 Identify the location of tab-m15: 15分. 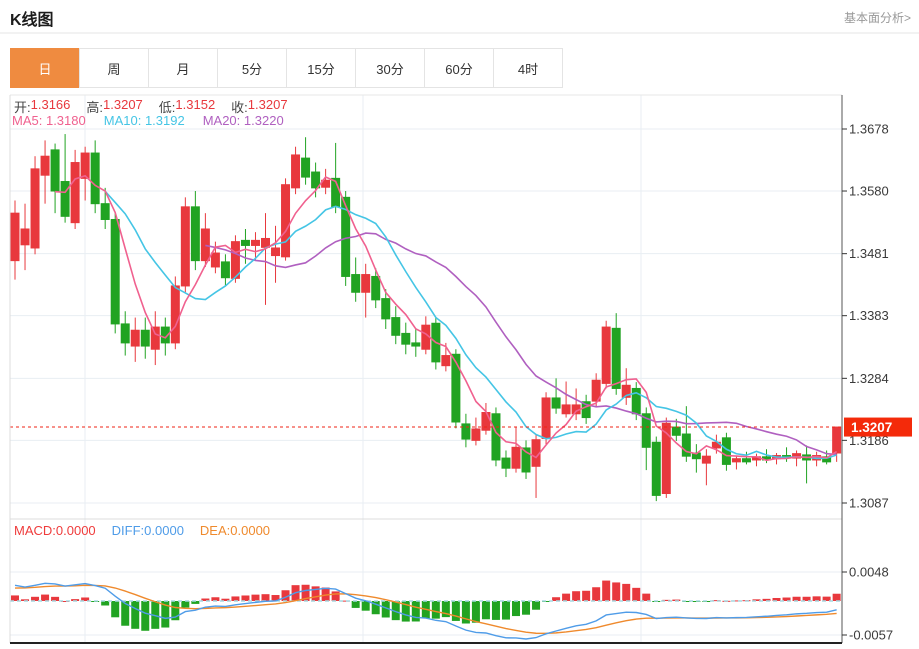
(321, 68).